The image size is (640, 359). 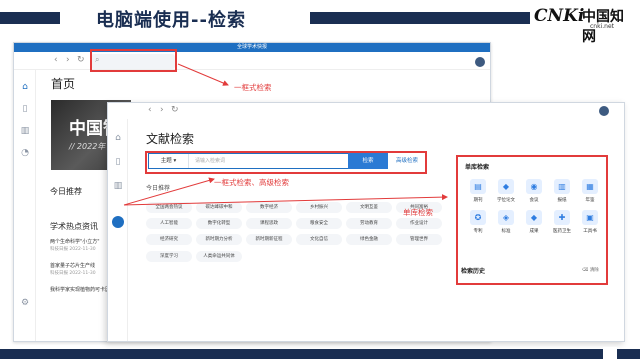 I want to click on sidebar: ⌂ ▯ ▥, so click(x=118, y=230).